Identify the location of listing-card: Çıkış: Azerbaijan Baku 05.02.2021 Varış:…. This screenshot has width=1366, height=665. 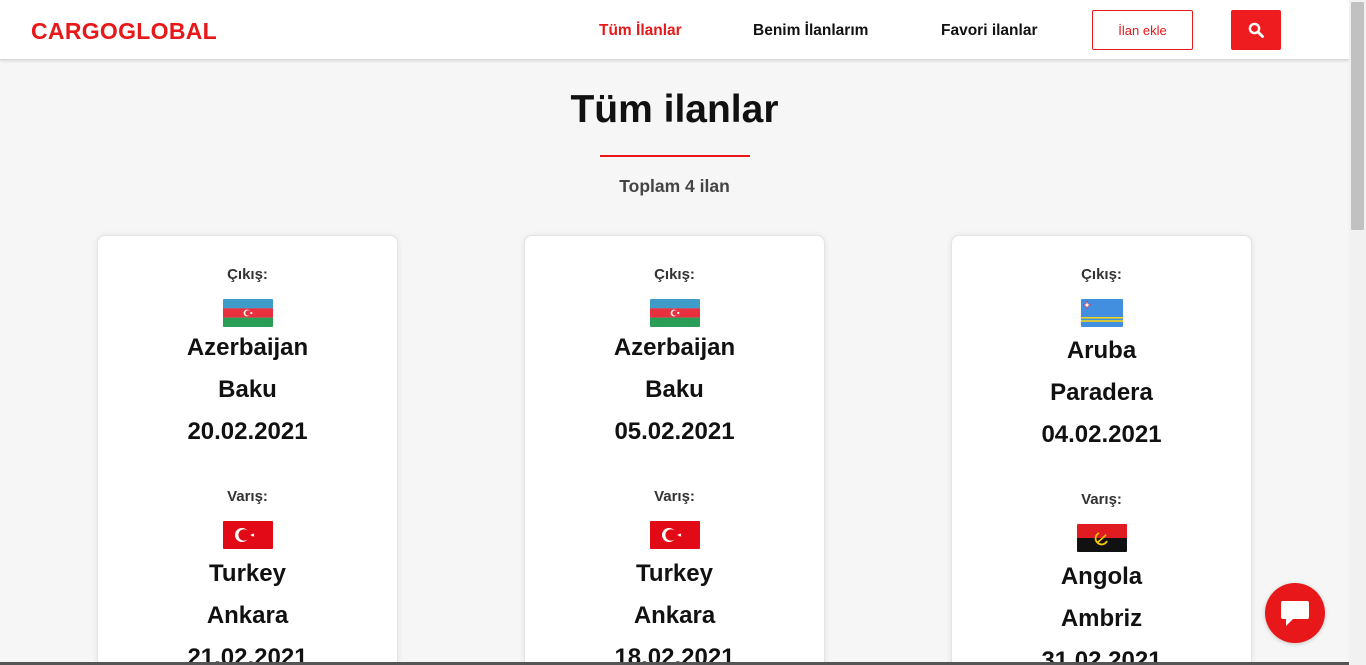
(674, 450).